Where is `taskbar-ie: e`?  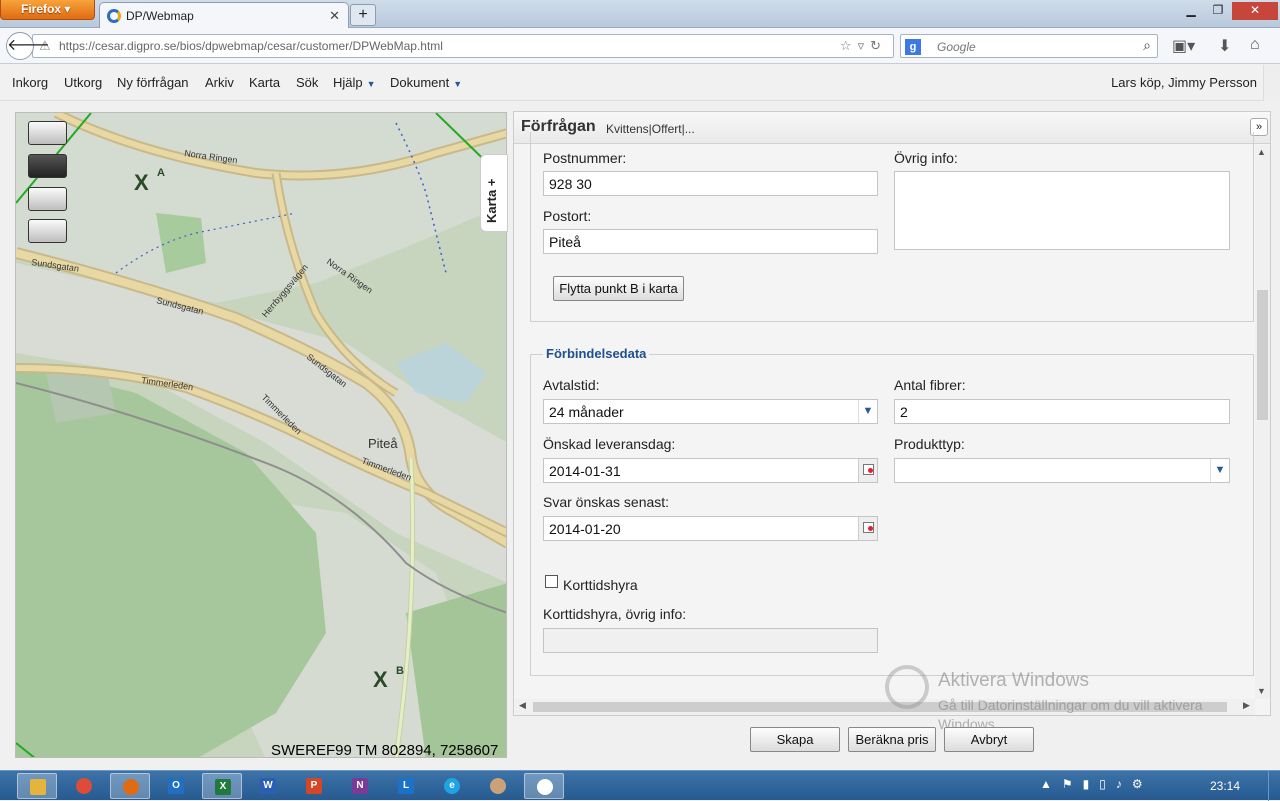
taskbar-ie: e is located at coordinates (452, 786).